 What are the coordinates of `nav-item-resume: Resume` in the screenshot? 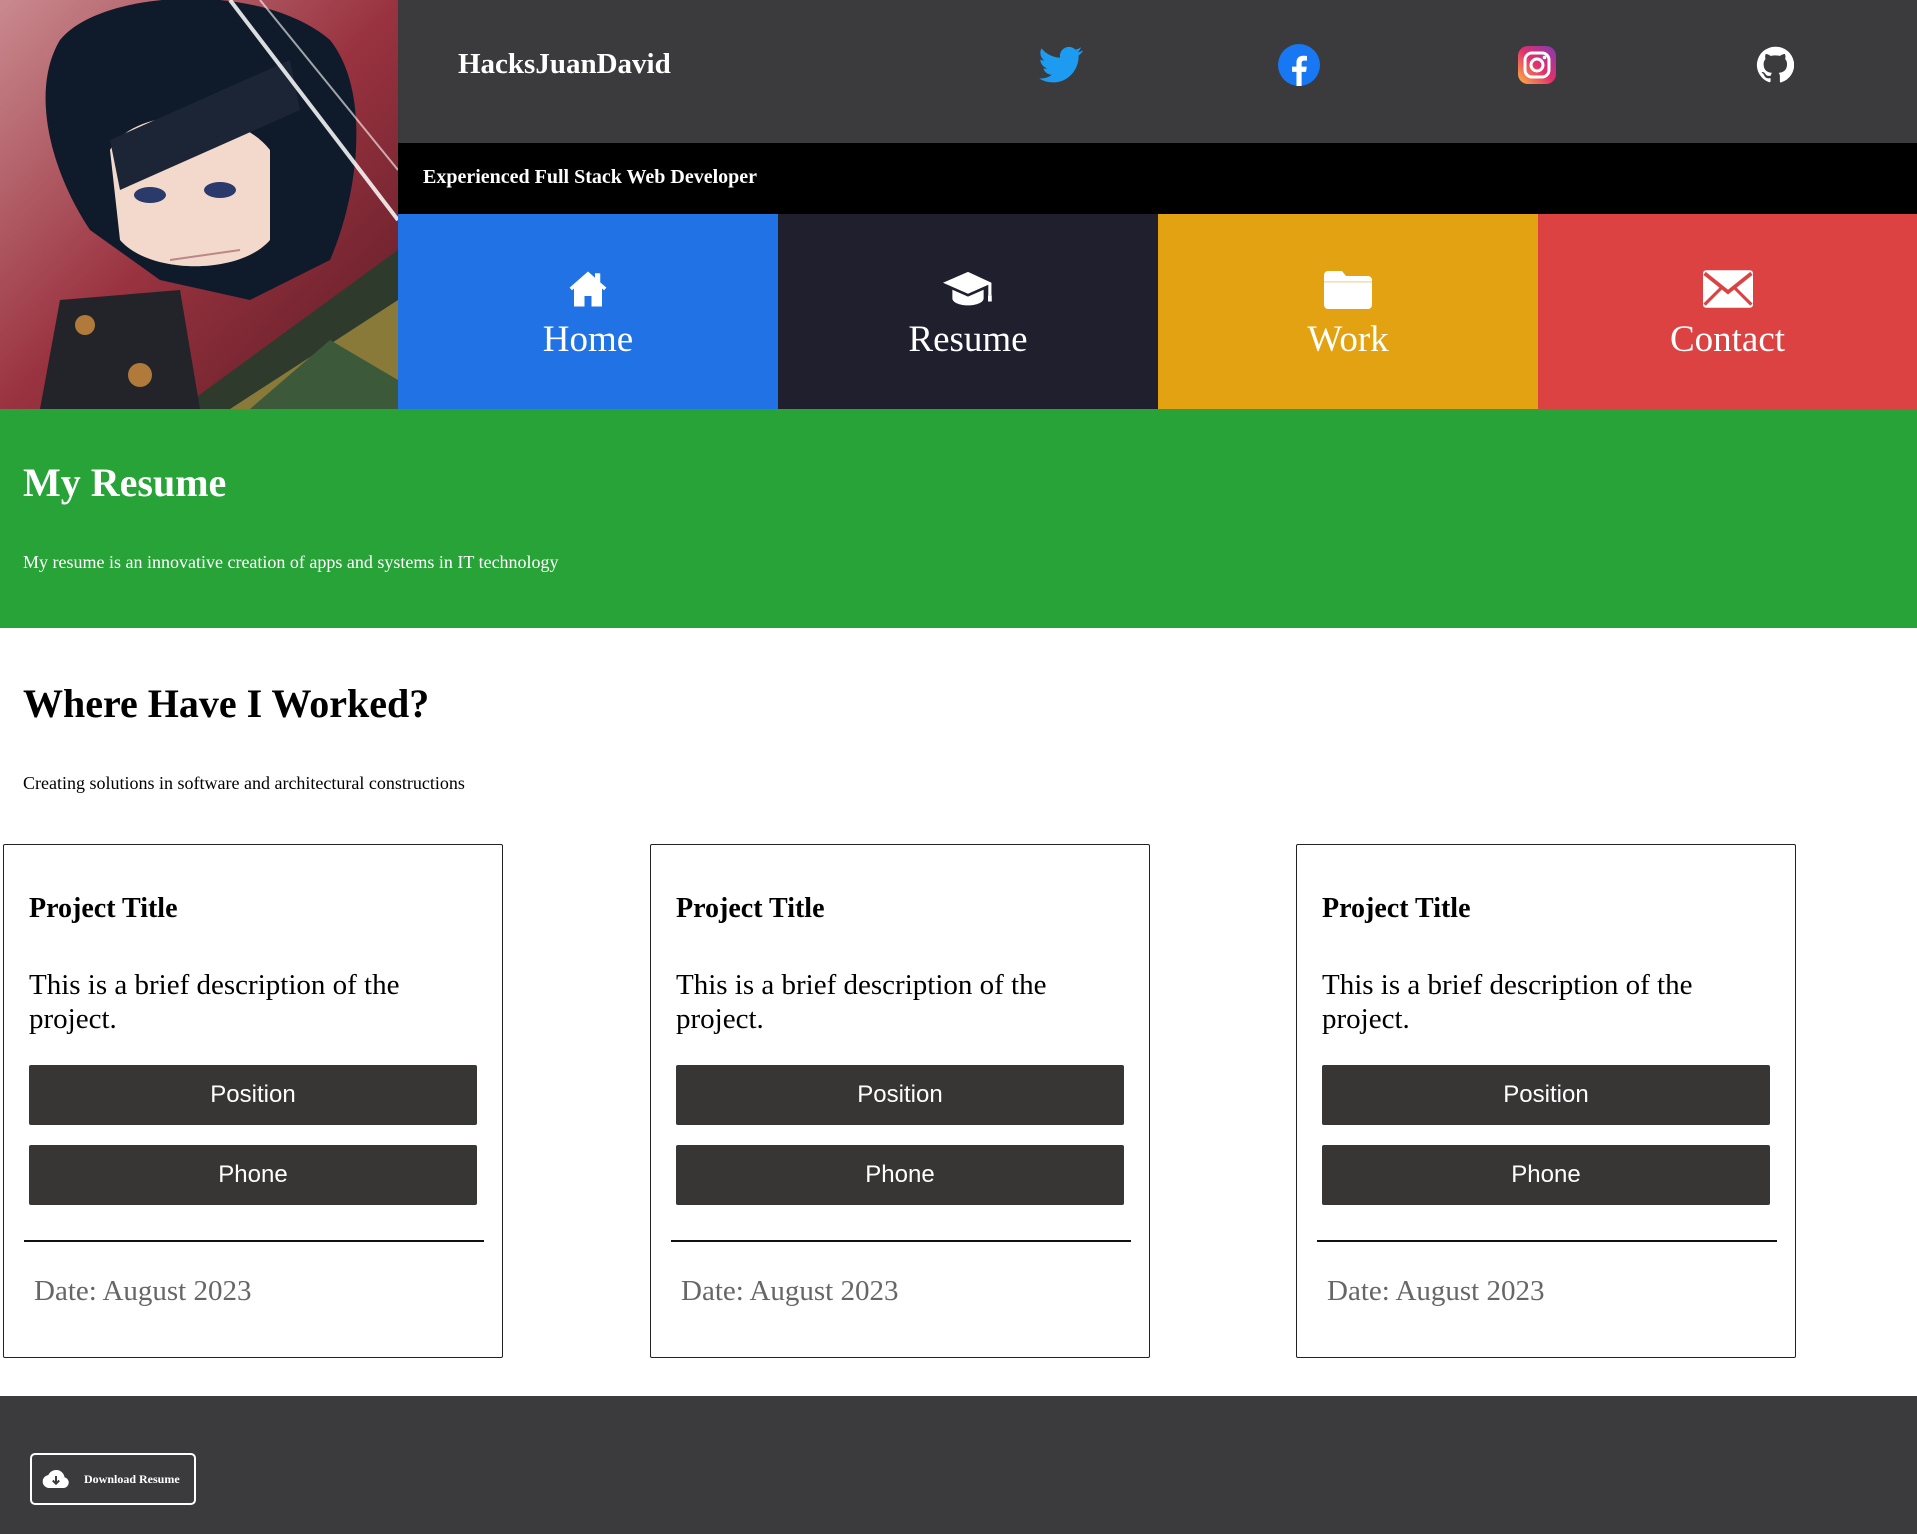 It's located at (968, 311).